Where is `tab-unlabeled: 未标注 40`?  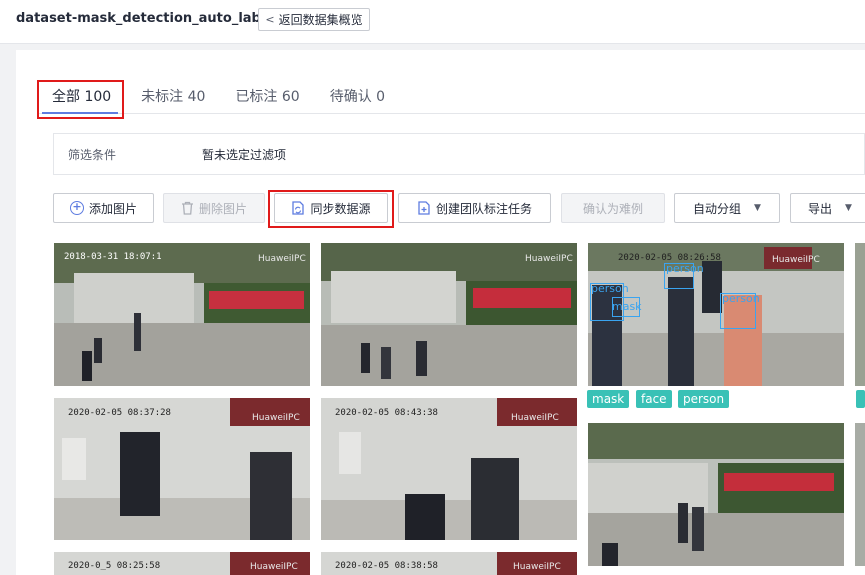
tab-unlabeled: 未标注 40 is located at coordinates (173, 99).